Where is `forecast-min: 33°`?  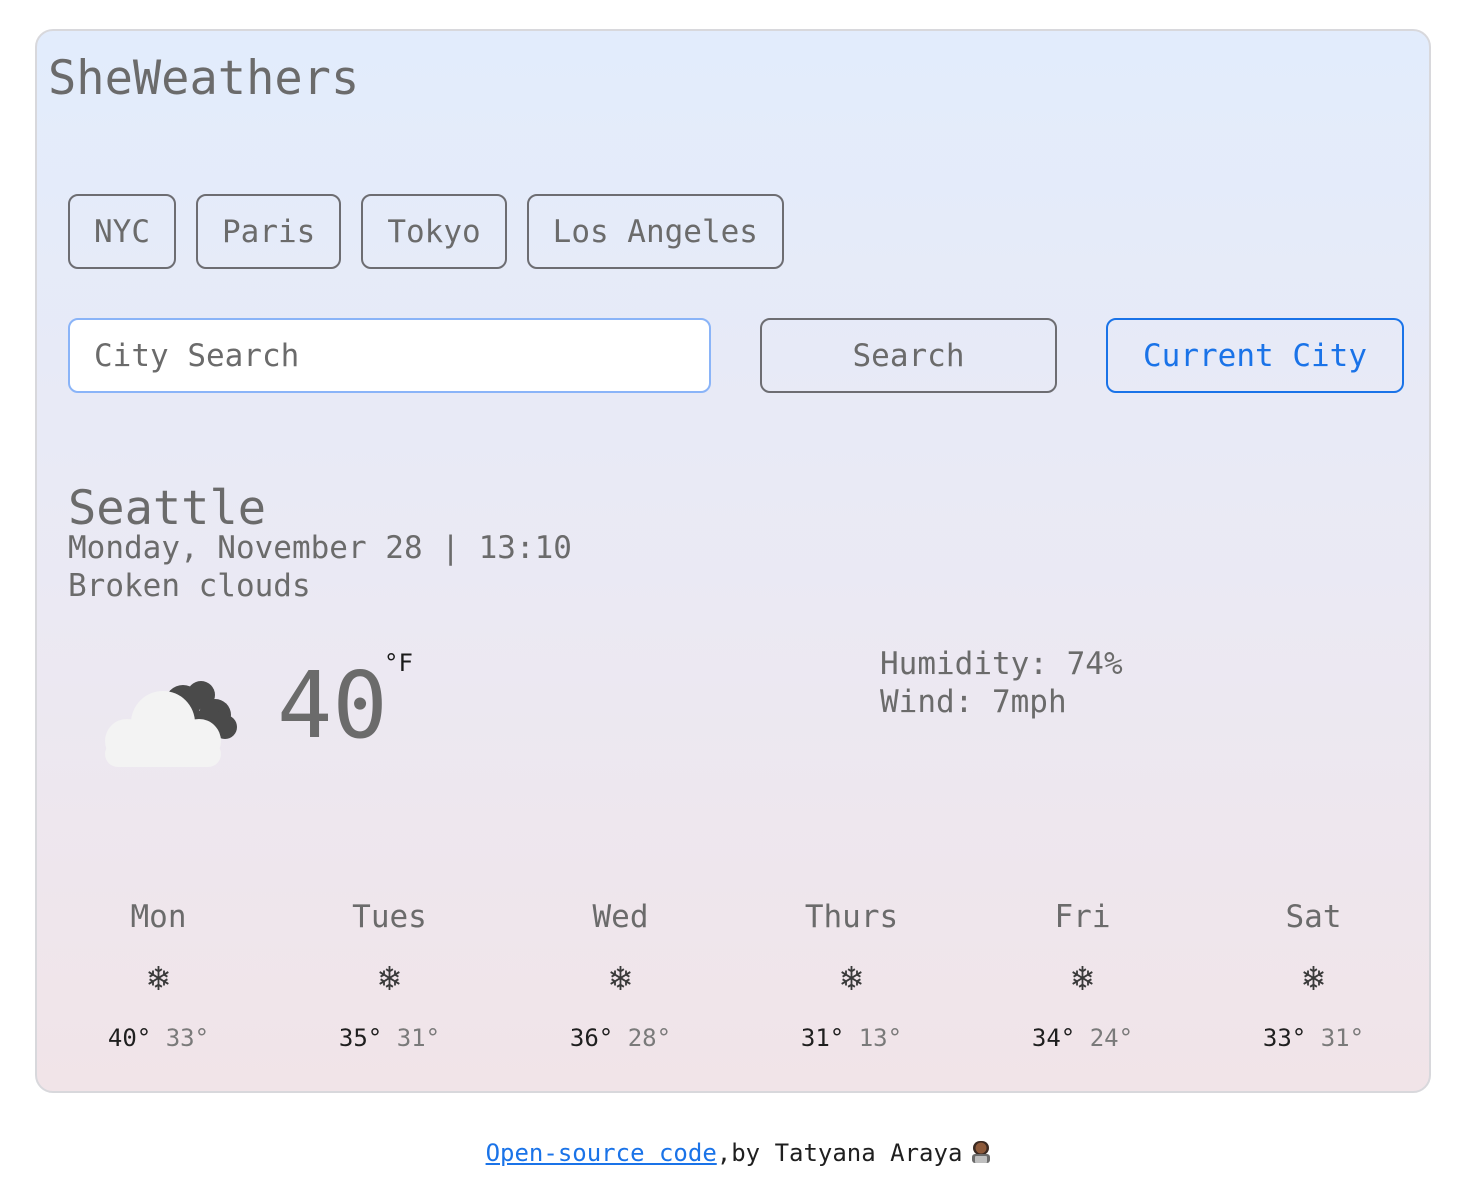
forecast-min: 33° is located at coordinates (187, 1038).